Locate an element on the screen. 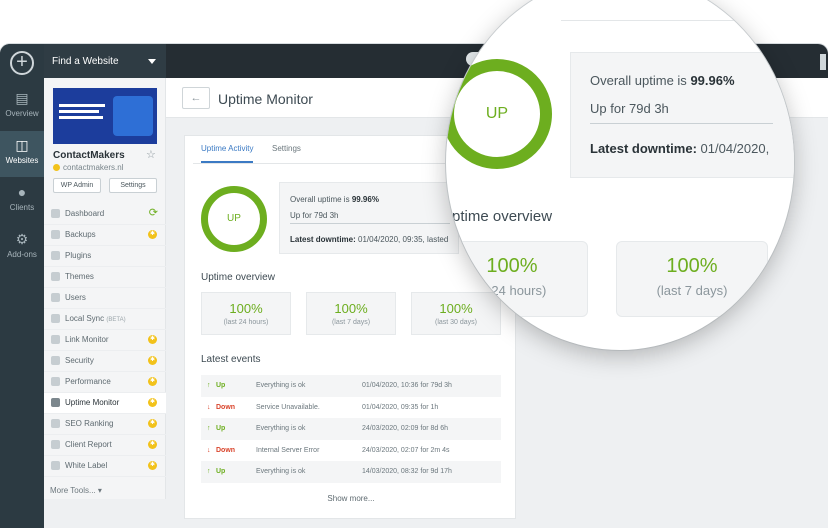  add-site-button: + is located at coordinates (22, 63).